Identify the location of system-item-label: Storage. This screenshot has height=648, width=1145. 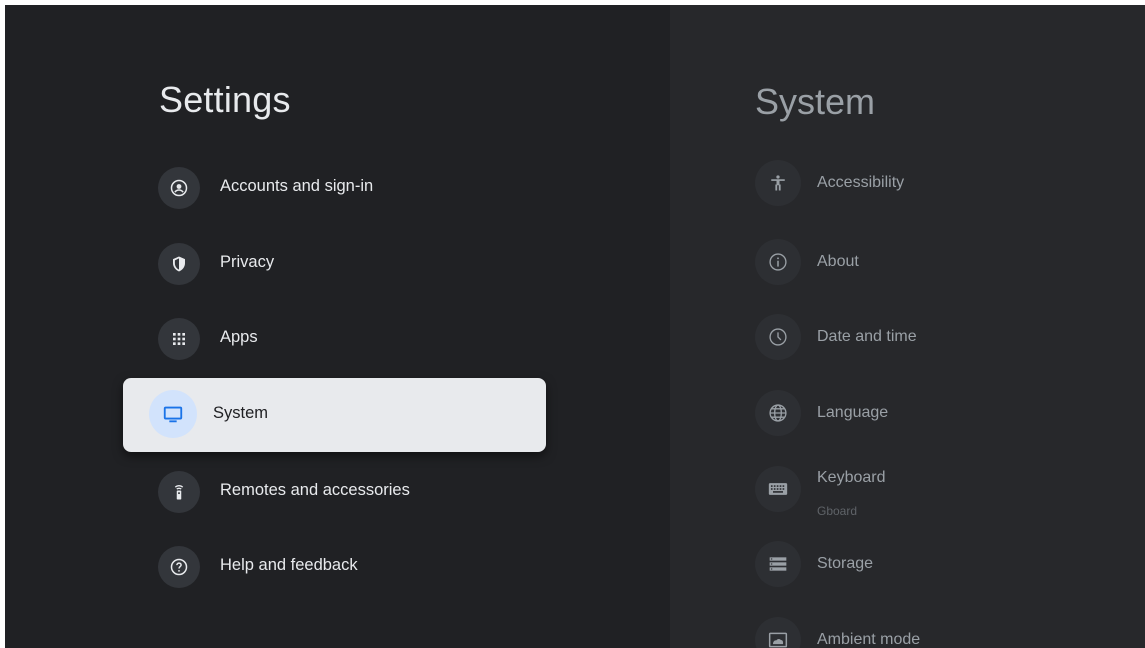
(845, 563).